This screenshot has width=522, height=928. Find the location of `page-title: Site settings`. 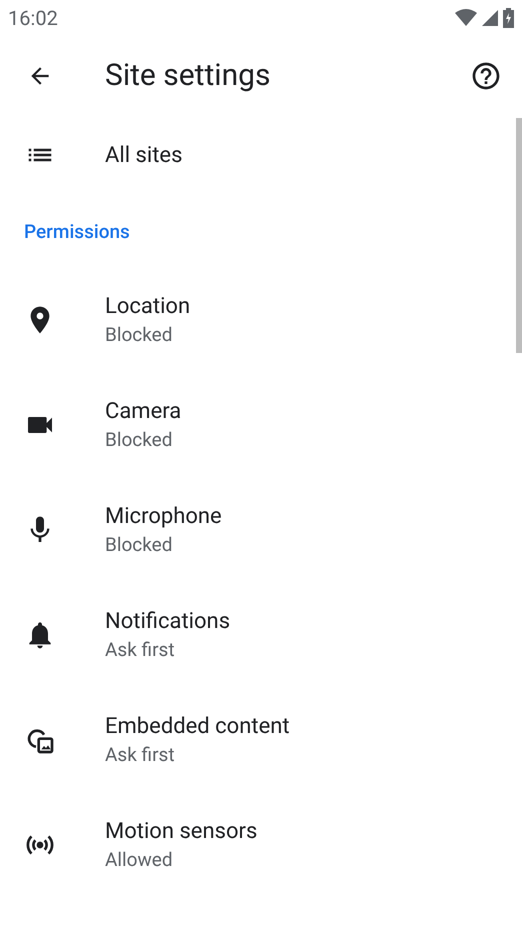

page-title: Site settings is located at coordinates (188, 75).